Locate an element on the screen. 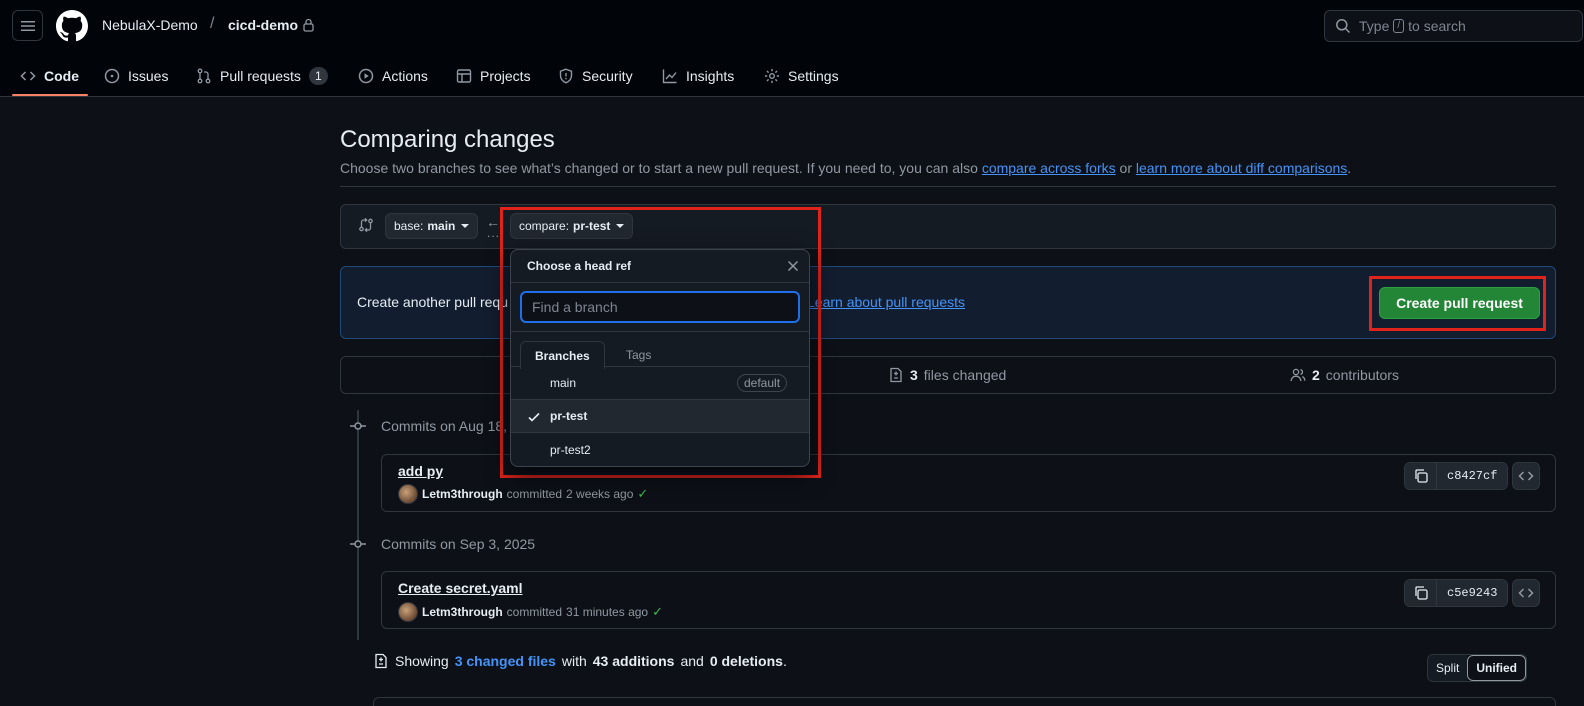 The image size is (1584, 706). files-changed-label: files changed is located at coordinates (965, 375).